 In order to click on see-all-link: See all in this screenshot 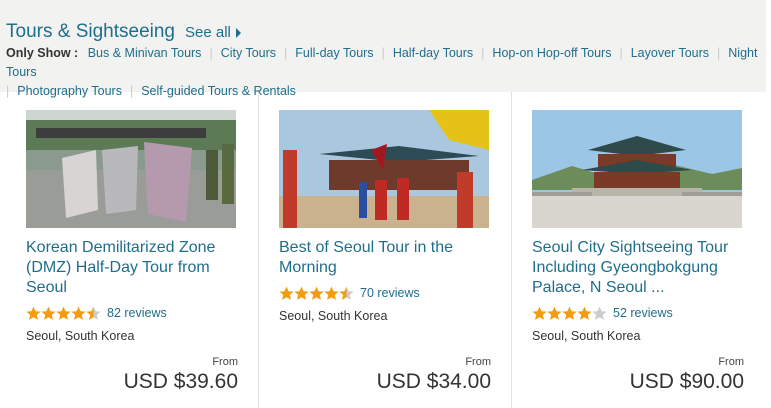, I will do `click(213, 32)`.